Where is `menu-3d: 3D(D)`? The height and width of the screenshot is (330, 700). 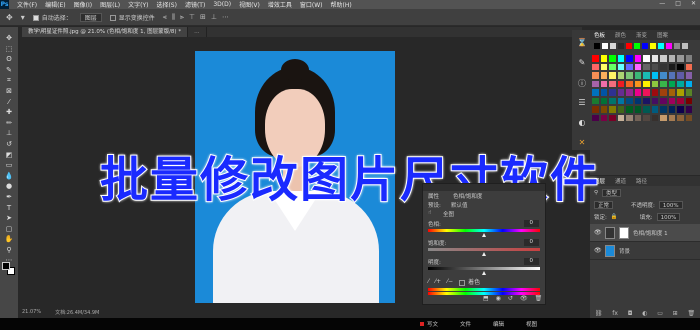 menu-3d: 3D(D) is located at coordinates (222, 4).